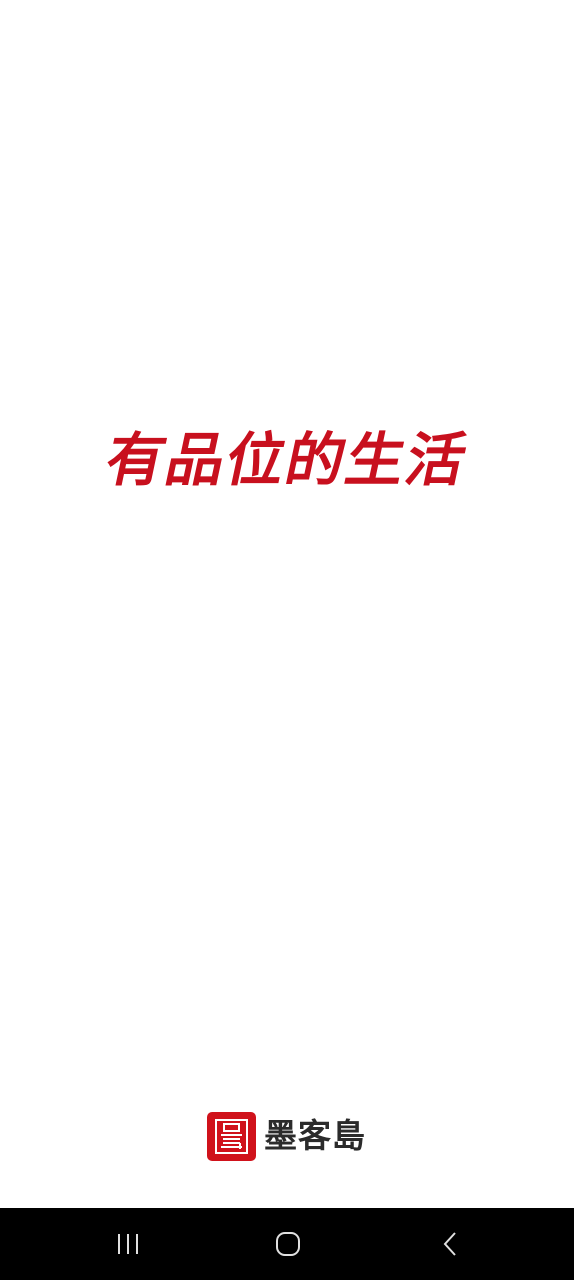  I want to click on recents-icon, so click(128, 1244).